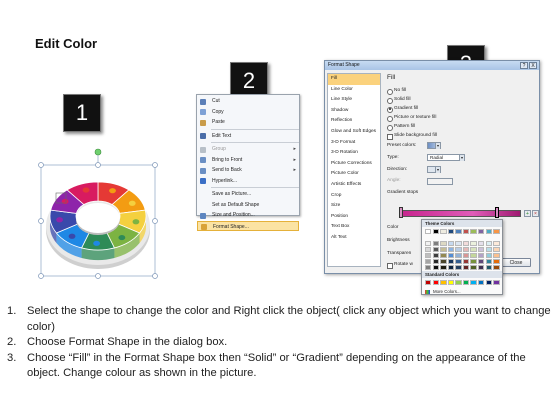 This screenshot has height=420, width=560. What do you see at coordinates (354, 196) in the screenshot?
I see `category-item: Crop` at bounding box center [354, 196].